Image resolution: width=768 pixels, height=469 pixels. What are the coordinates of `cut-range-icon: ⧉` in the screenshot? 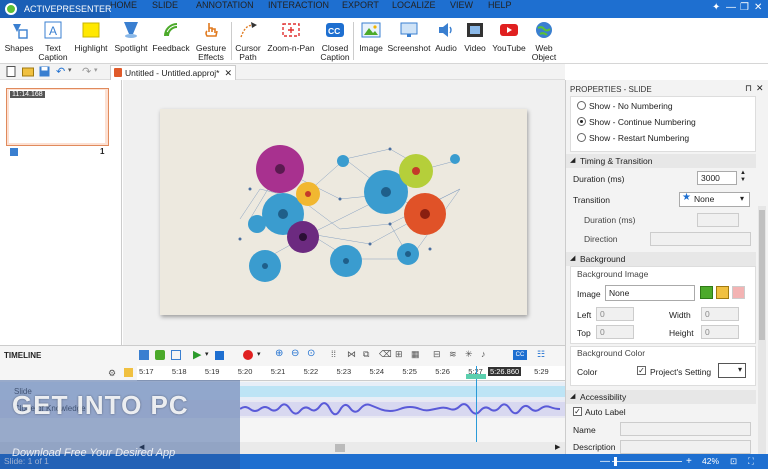 It's located at (366, 354).